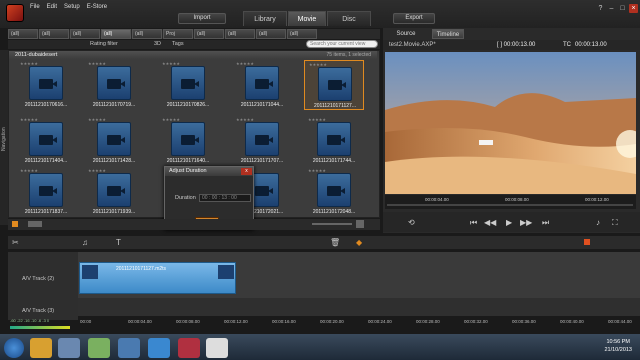 Image resolution: width=640 pixels, height=360 pixels. Describe the element at coordinates (307, 18) in the screenshot. I see `tab-movie: Movie` at that location.